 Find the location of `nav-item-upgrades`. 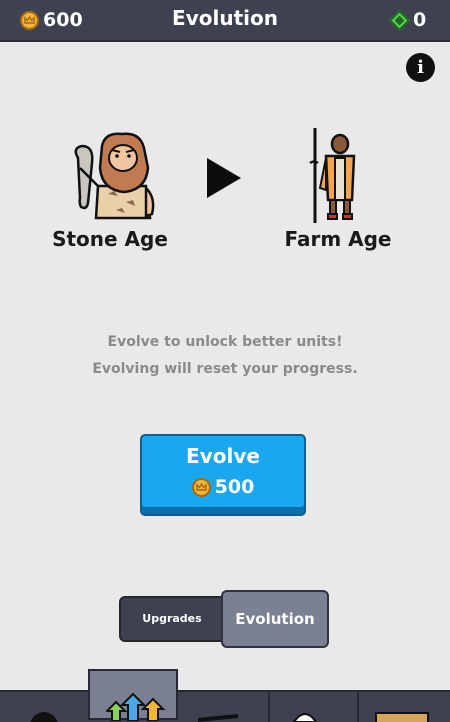

nav-item-upgrades is located at coordinates (133, 695).